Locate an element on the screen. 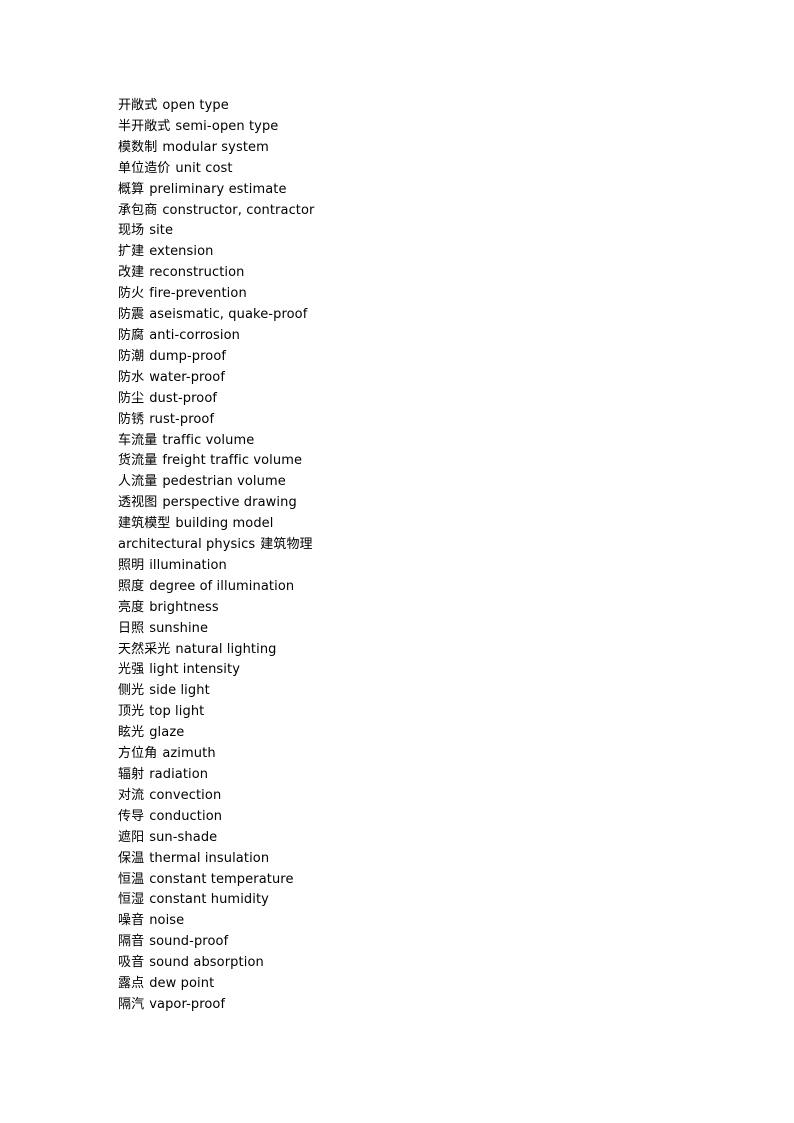 The height and width of the screenshot is (1123, 794). glossary-entry: 货流量 freight traffic volume is located at coordinates (418, 461).